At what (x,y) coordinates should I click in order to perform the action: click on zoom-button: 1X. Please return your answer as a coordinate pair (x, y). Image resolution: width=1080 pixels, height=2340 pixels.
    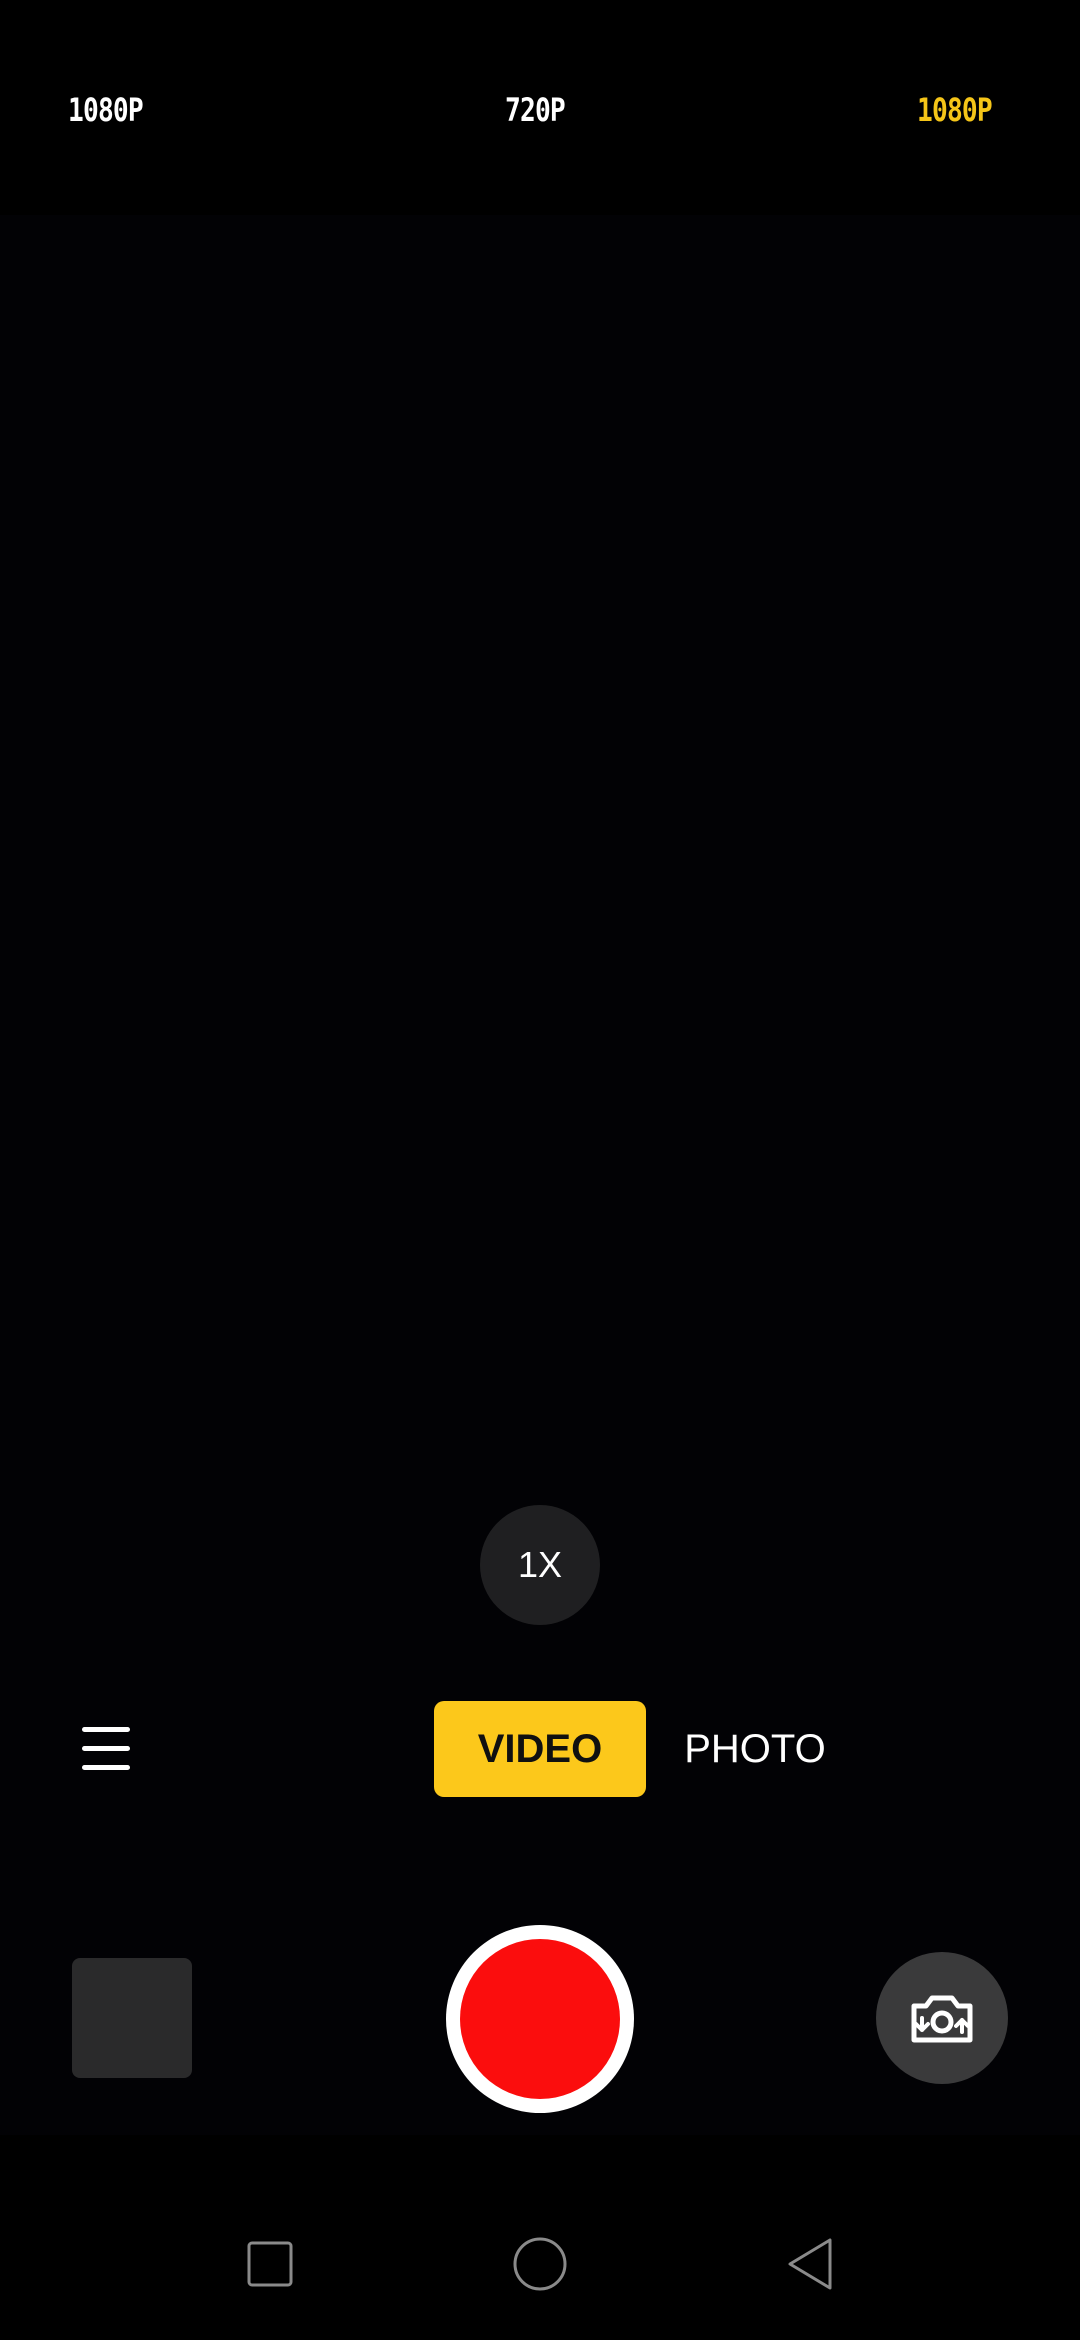
    Looking at the image, I should click on (540, 1565).